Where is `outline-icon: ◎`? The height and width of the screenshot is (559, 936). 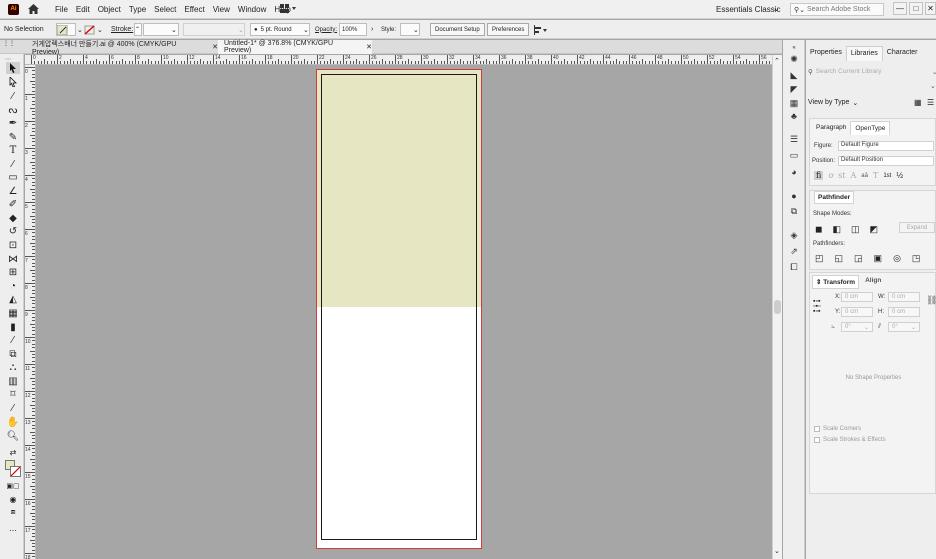
outline-icon: ◎ is located at coordinates (897, 258).